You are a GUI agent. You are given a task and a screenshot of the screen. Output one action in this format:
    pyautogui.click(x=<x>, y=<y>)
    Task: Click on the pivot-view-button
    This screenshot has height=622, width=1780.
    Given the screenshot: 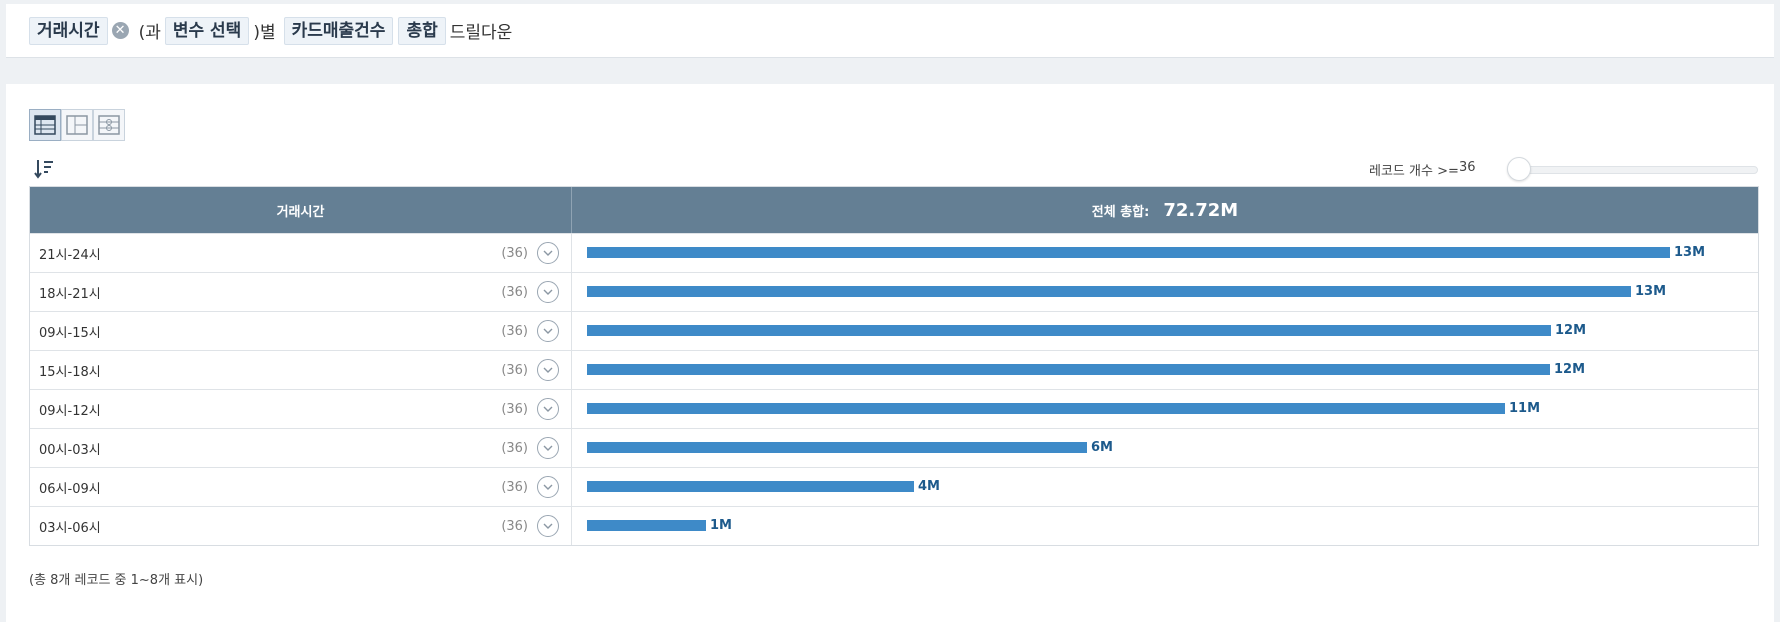 What is the action you would take?
    pyautogui.click(x=77, y=125)
    